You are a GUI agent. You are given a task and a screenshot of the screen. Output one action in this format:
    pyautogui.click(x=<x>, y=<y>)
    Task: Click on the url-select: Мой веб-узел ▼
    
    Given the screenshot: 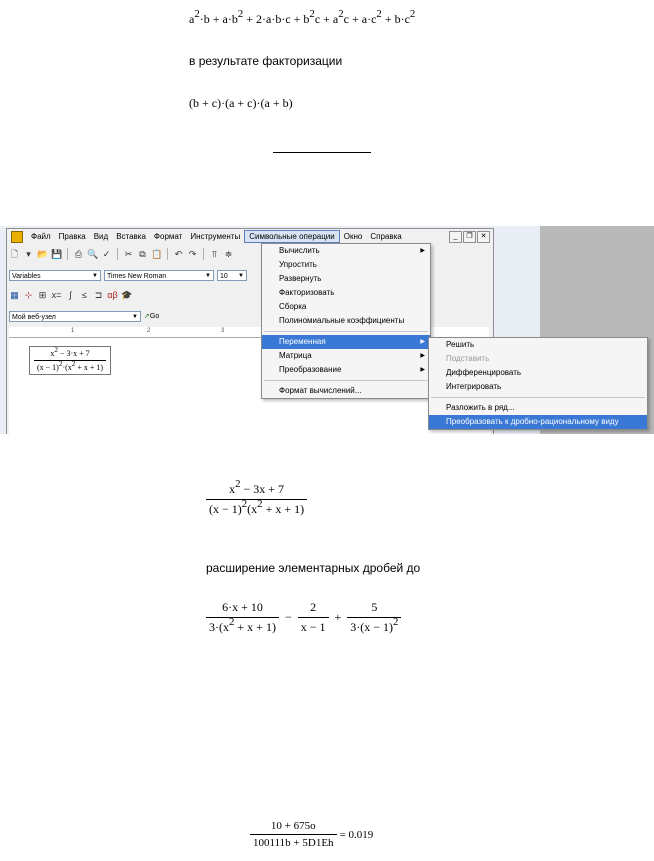 What is the action you would take?
    pyautogui.click(x=75, y=316)
    